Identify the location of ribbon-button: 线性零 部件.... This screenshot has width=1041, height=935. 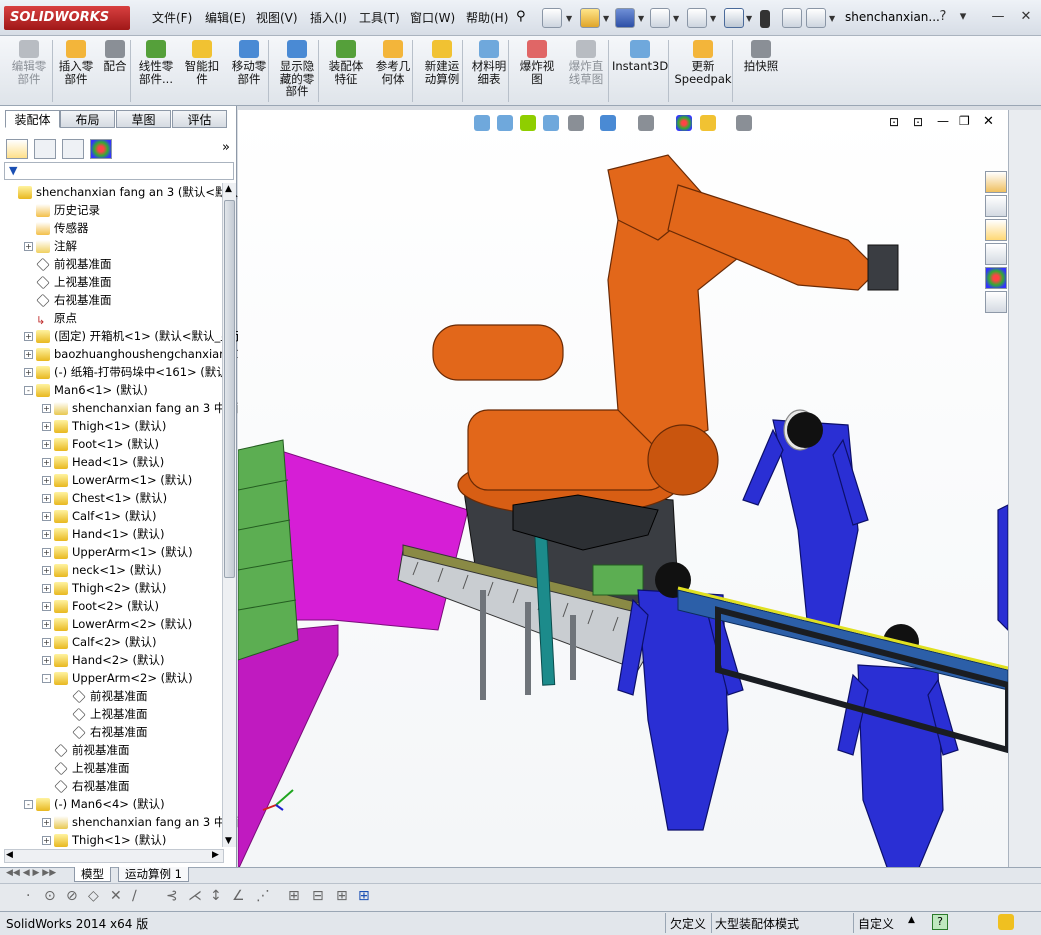
(156, 62).